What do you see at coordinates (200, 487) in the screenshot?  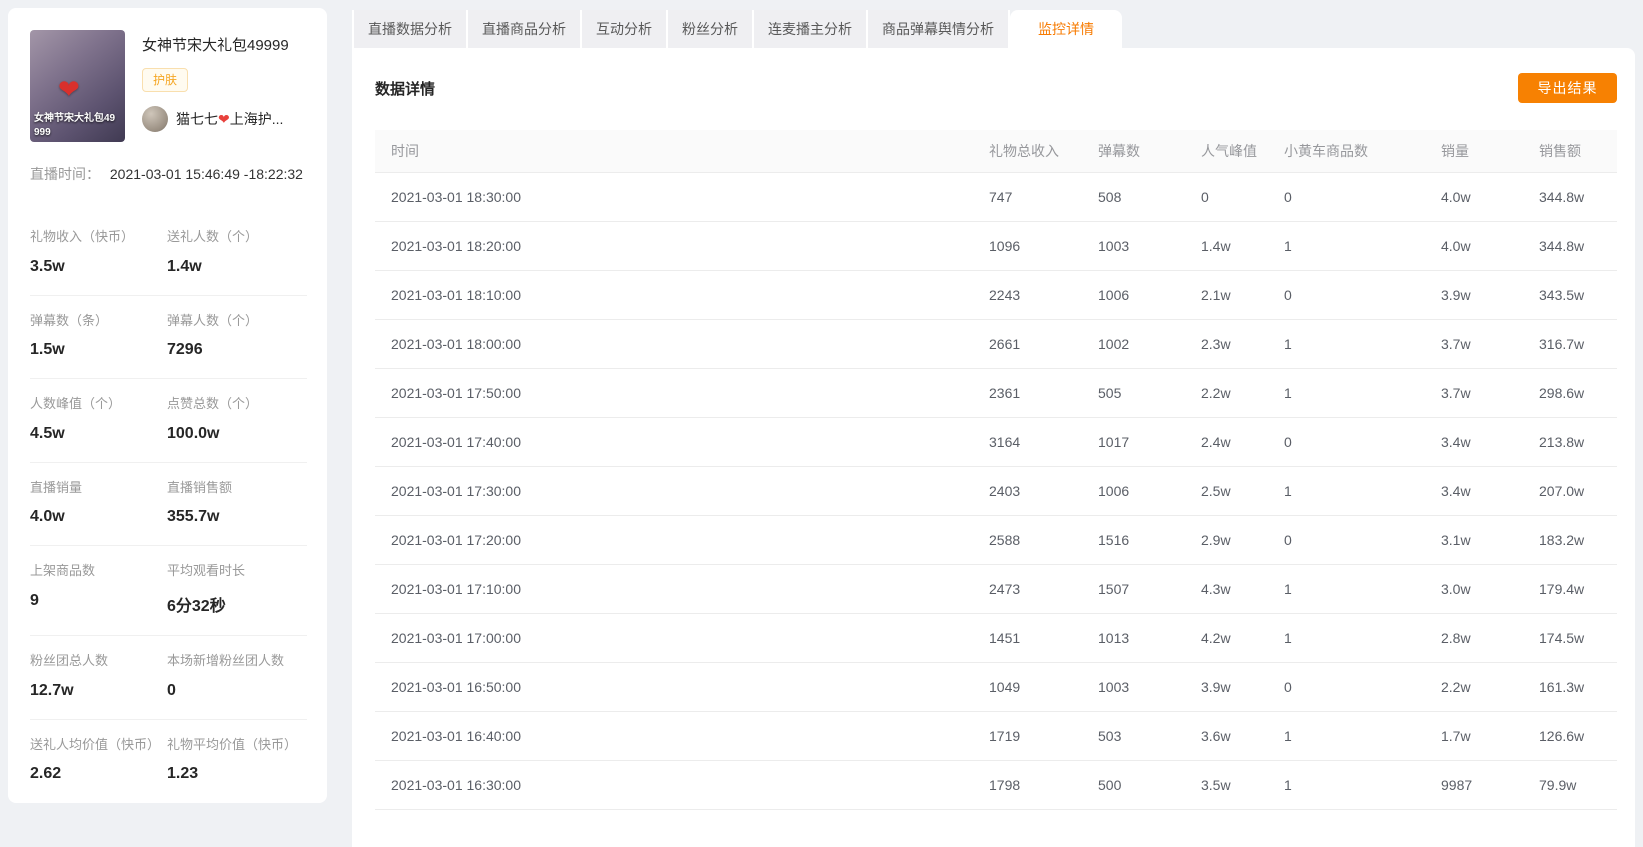 I see `stat-label: 直播销售额` at bounding box center [200, 487].